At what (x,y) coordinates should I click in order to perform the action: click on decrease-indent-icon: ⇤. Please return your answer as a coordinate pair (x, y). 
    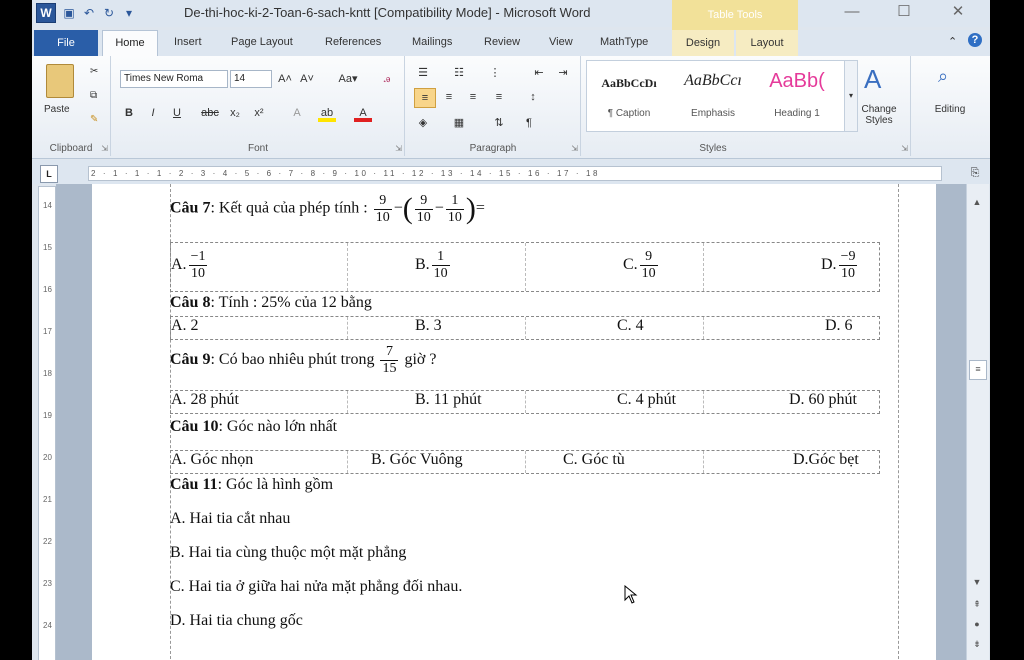
    Looking at the image, I should click on (539, 73).